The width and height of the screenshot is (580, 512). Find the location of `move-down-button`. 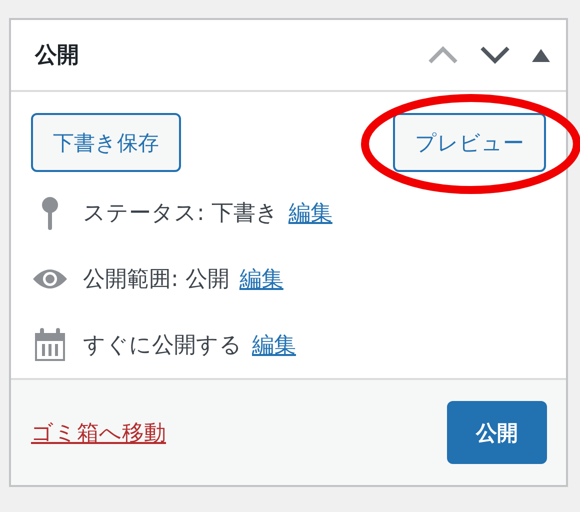

move-down-button is located at coordinates (495, 55).